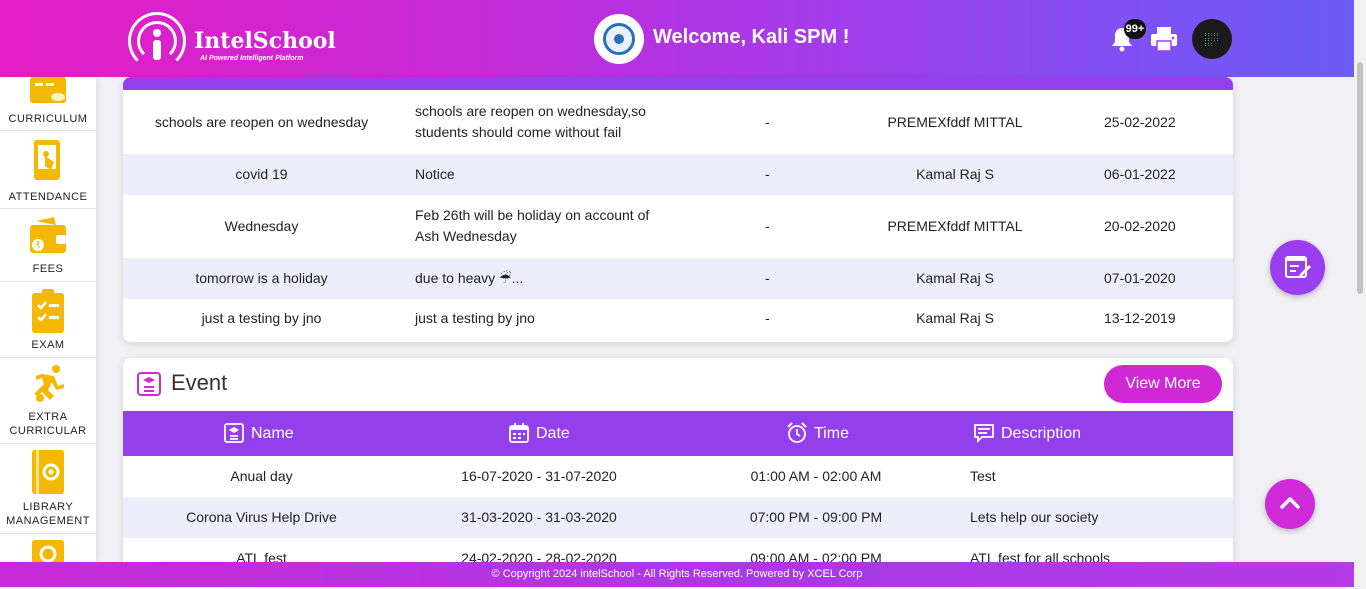  I want to click on user-avatar: ::::: ::::::::, so click(1212, 39).